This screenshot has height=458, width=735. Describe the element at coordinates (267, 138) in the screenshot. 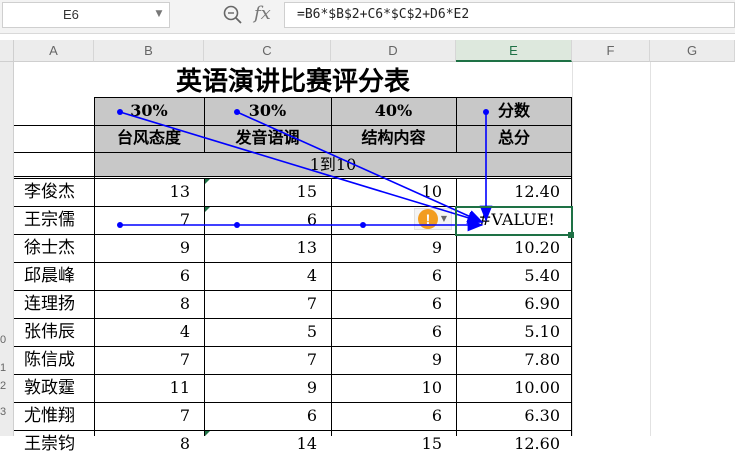

I see `criterion-c: 发音语调` at that location.